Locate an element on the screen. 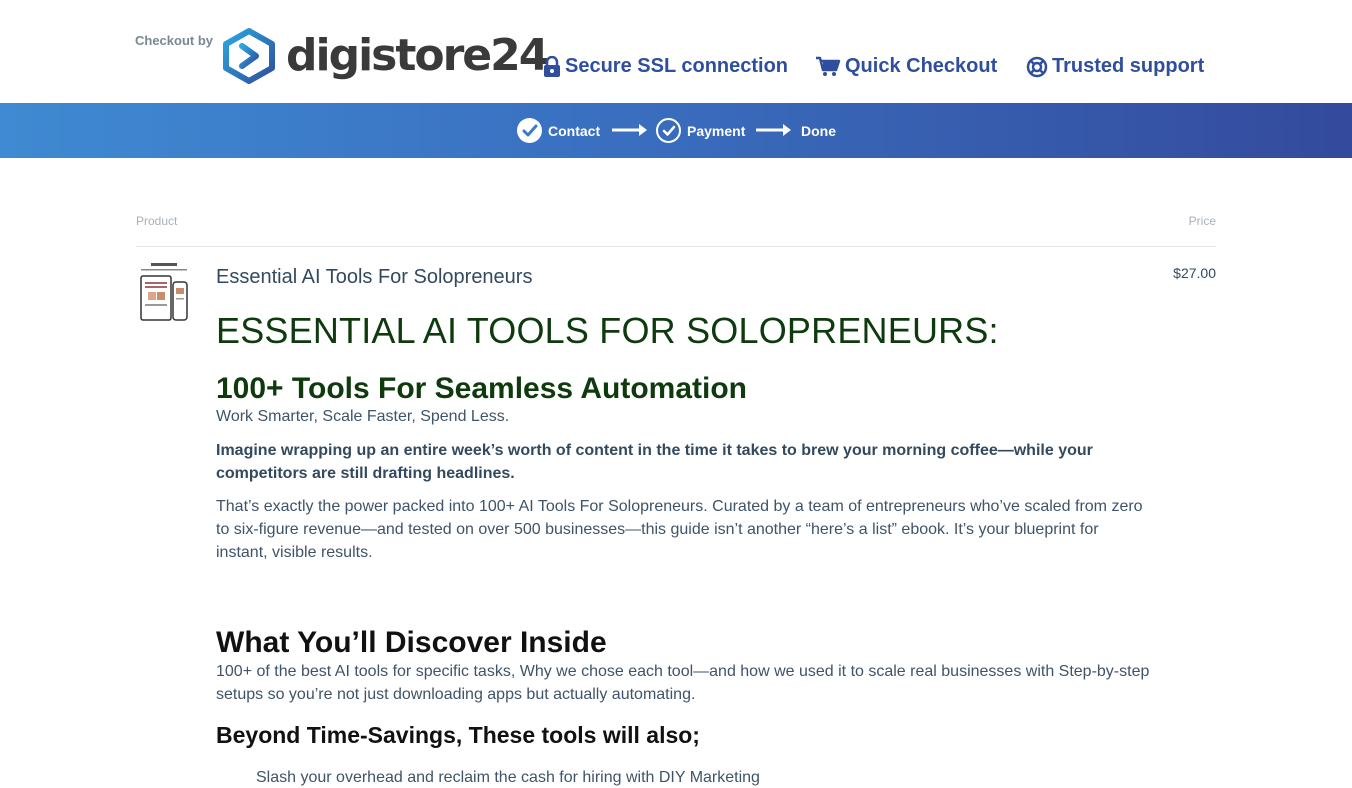 The height and width of the screenshot is (788, 1352). logo-text: digistore24 is located at coordinates (417, 55).